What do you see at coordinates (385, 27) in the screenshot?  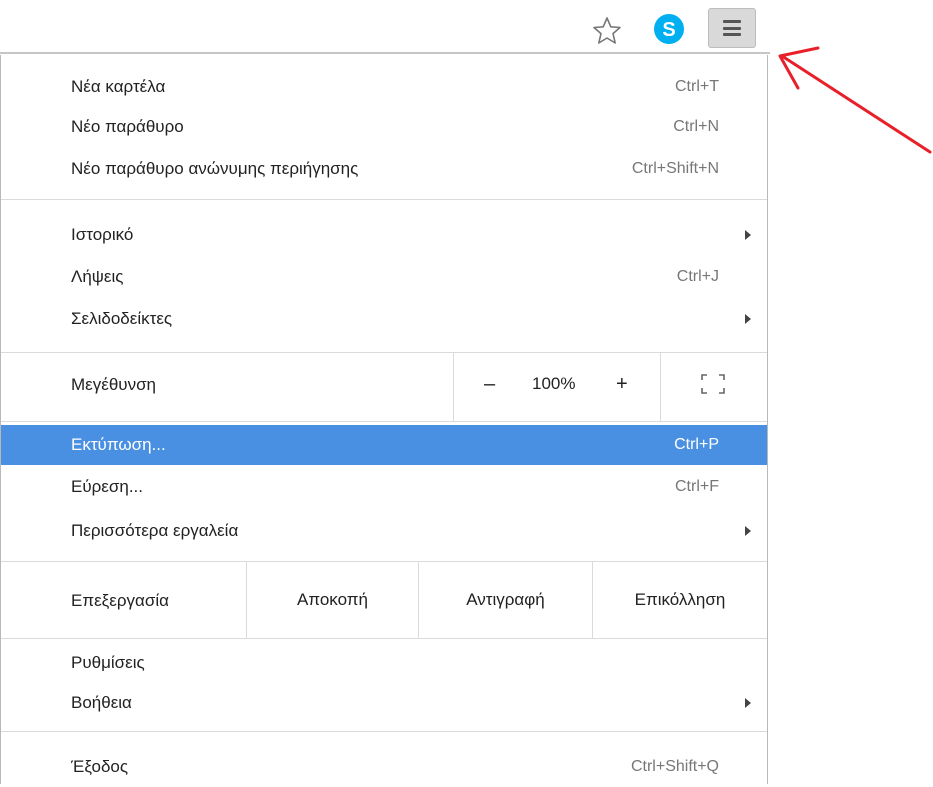 I see `browser-toolbar: S` at bounding box center [385, 27].